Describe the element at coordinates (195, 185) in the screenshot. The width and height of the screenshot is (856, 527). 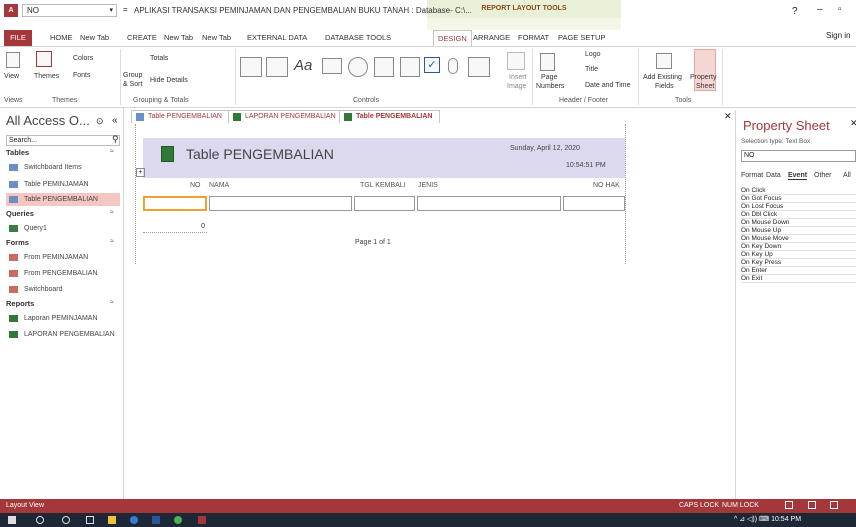
I see `column-header-no: NO` at that location.